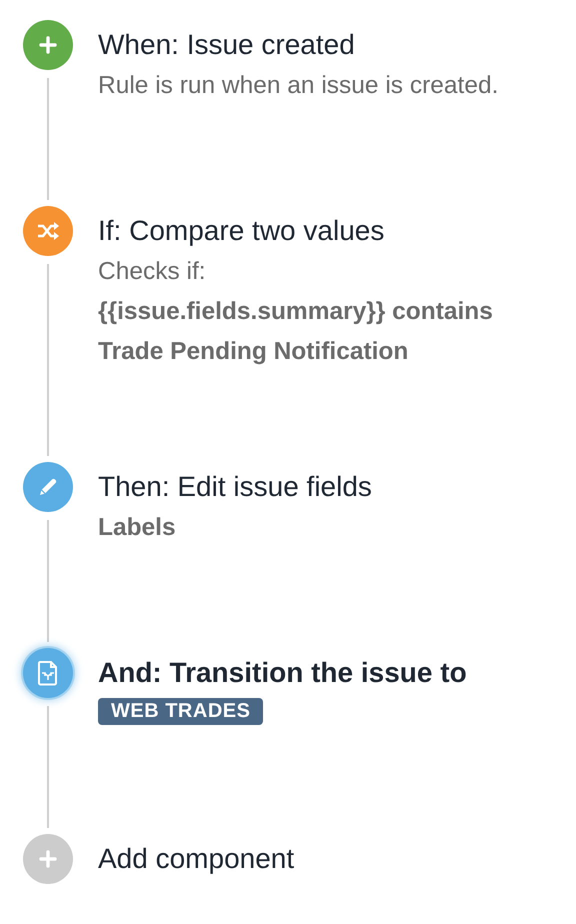  Describe the element at coordinates (181, 711) in the screenshot. I see `status-lozenge: WEB TRADES` at that location.